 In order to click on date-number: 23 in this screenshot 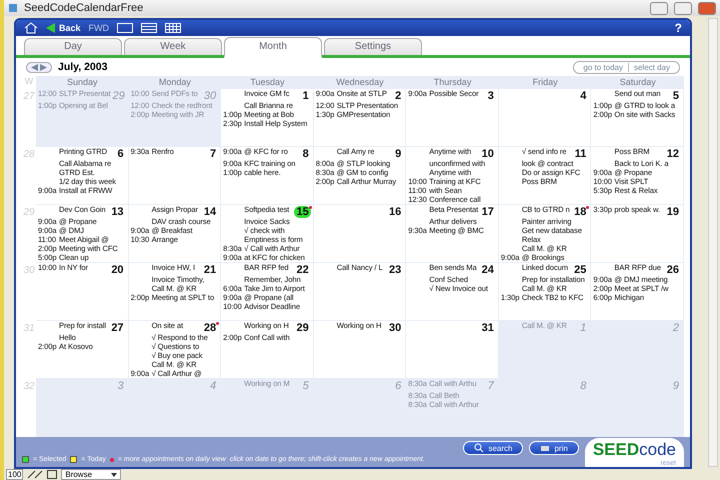, I will do `click(395, 270)`.